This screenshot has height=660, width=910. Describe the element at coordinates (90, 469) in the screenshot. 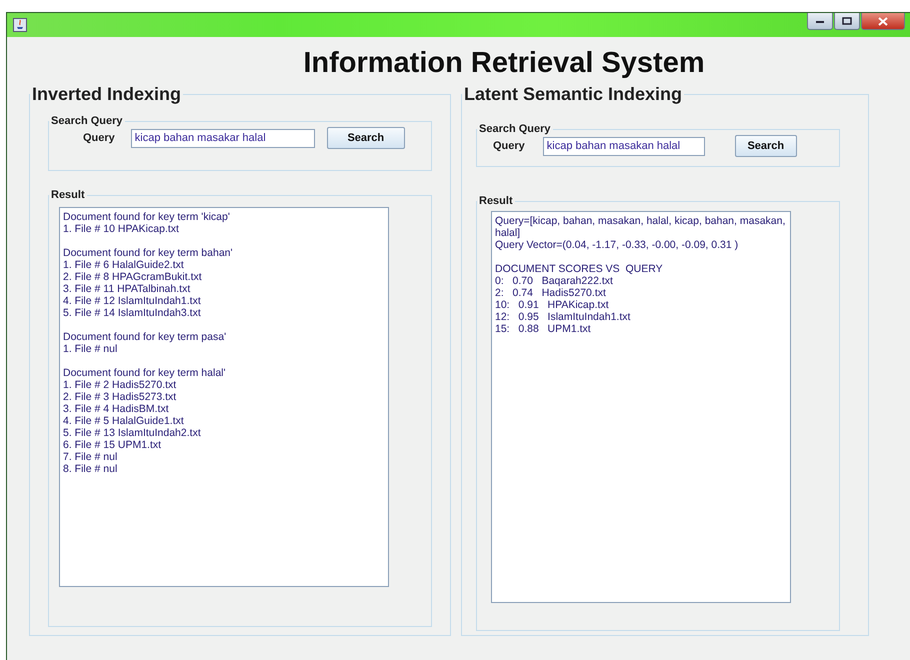

I see `result-line: 8. File # nul` at that location.